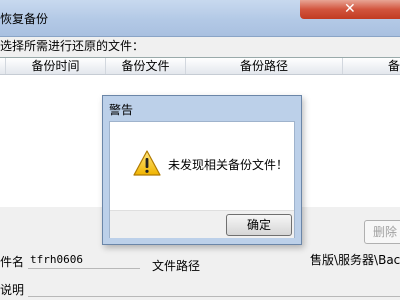 The width and height of the screenshot is (400, 300). I want to click on table-header: 备份时间 备份文件 备份路径 备, so click(200, 66).